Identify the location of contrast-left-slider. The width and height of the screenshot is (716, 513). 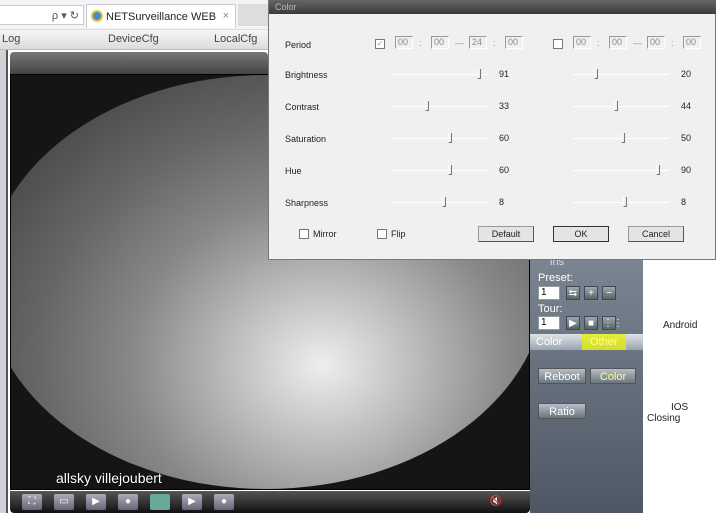
(440, 106).